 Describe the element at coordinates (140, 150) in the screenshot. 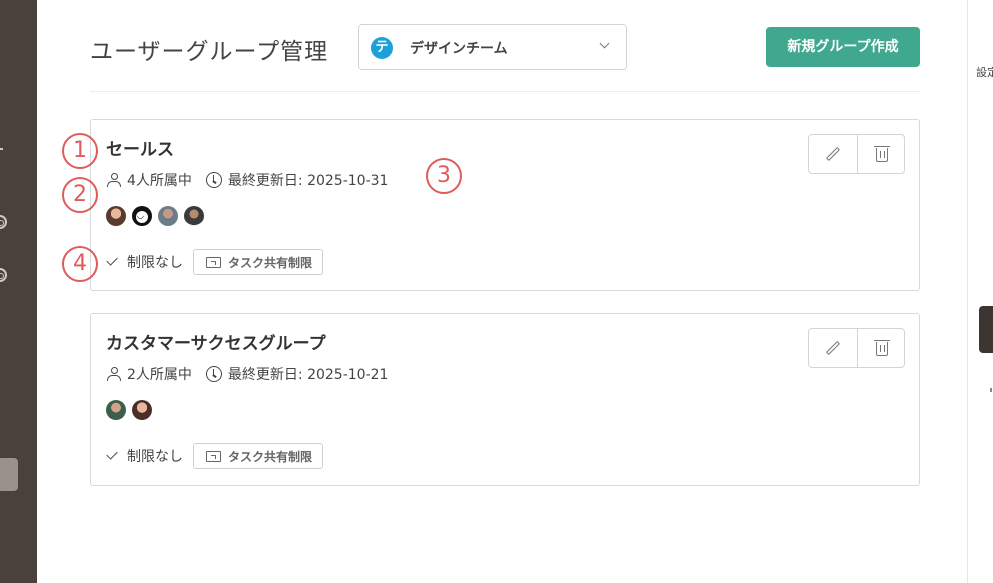

I see `group-name: セールス` at that location.